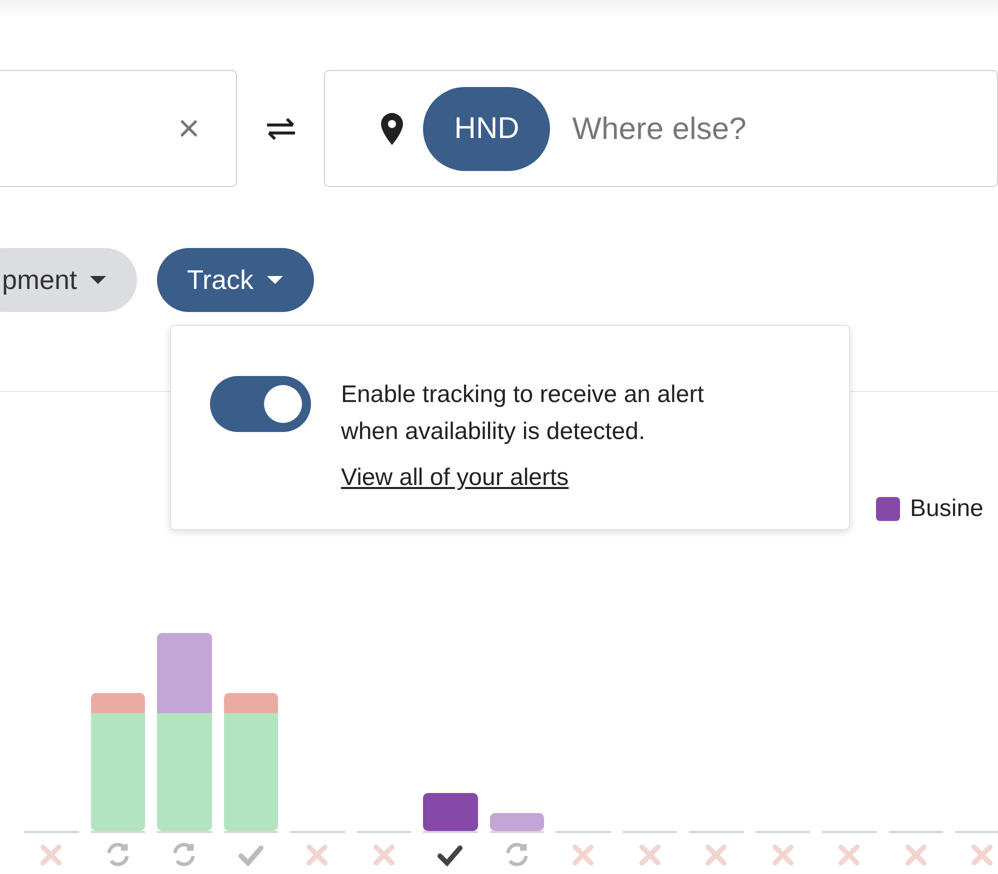 The width and height of the screenshot is (998, 874). What do you see at coordinates (392, 128) in the screenshot?
I see `location-pin-icon` at bounding box center [392, 128].